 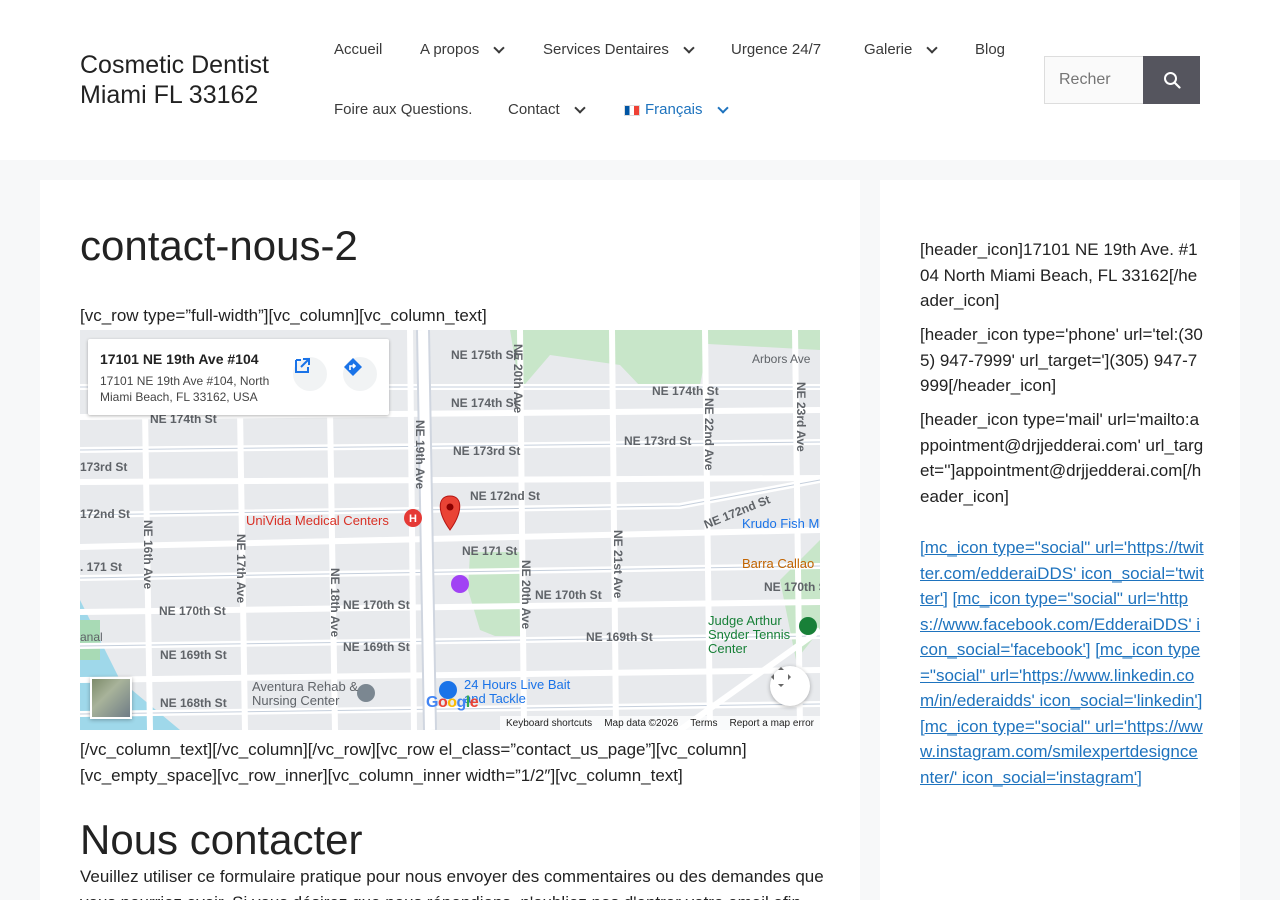 What do you see at coordinates (780, 523) in the screenshot?
I see `poi-label: Krudo Fish M` at bounding box center [780, 523].